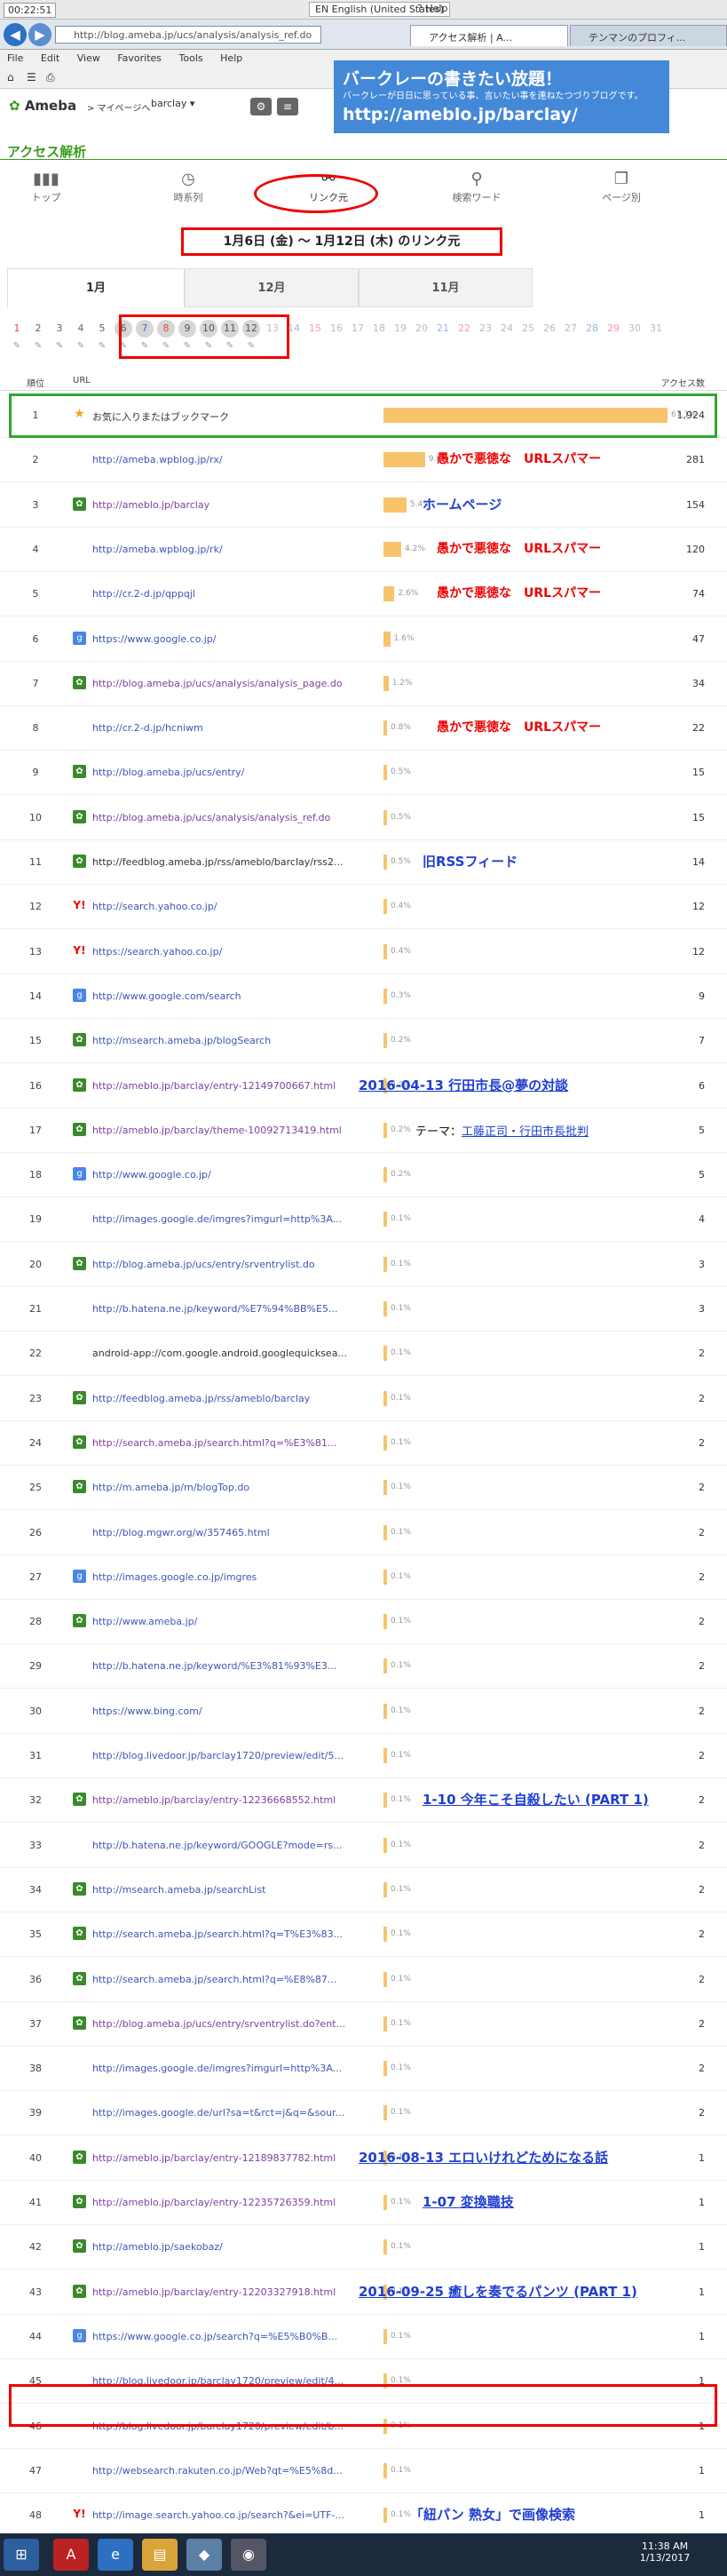 The width and height of the screenshot is (727, 2576). I want to click on row-url: http://www.ameba.jp/, so click(225, 1621).